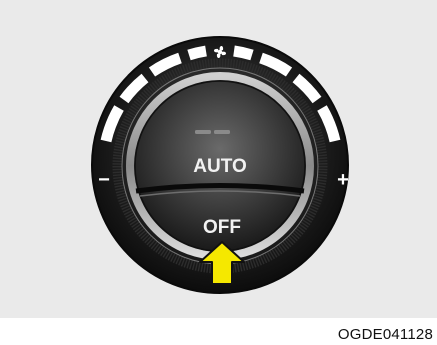 The width and height of the screenshot is (437, 345). I want to click on off-button-label: OFF, so click(222, 227).